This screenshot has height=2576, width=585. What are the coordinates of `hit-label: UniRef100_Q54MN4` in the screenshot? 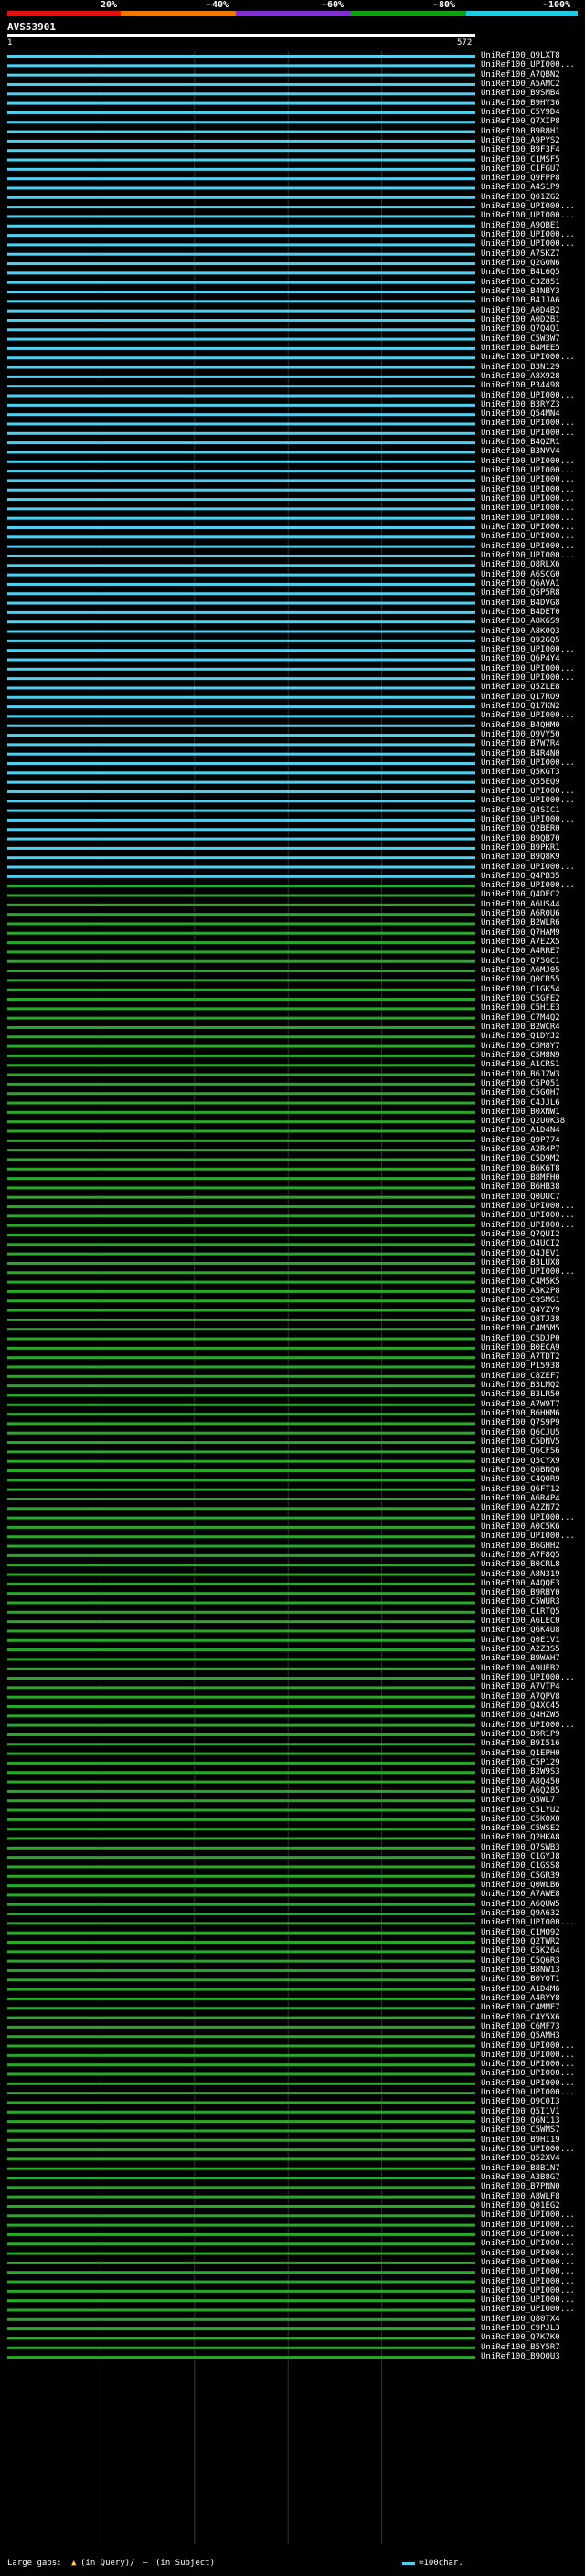 It's located at (520, 414).